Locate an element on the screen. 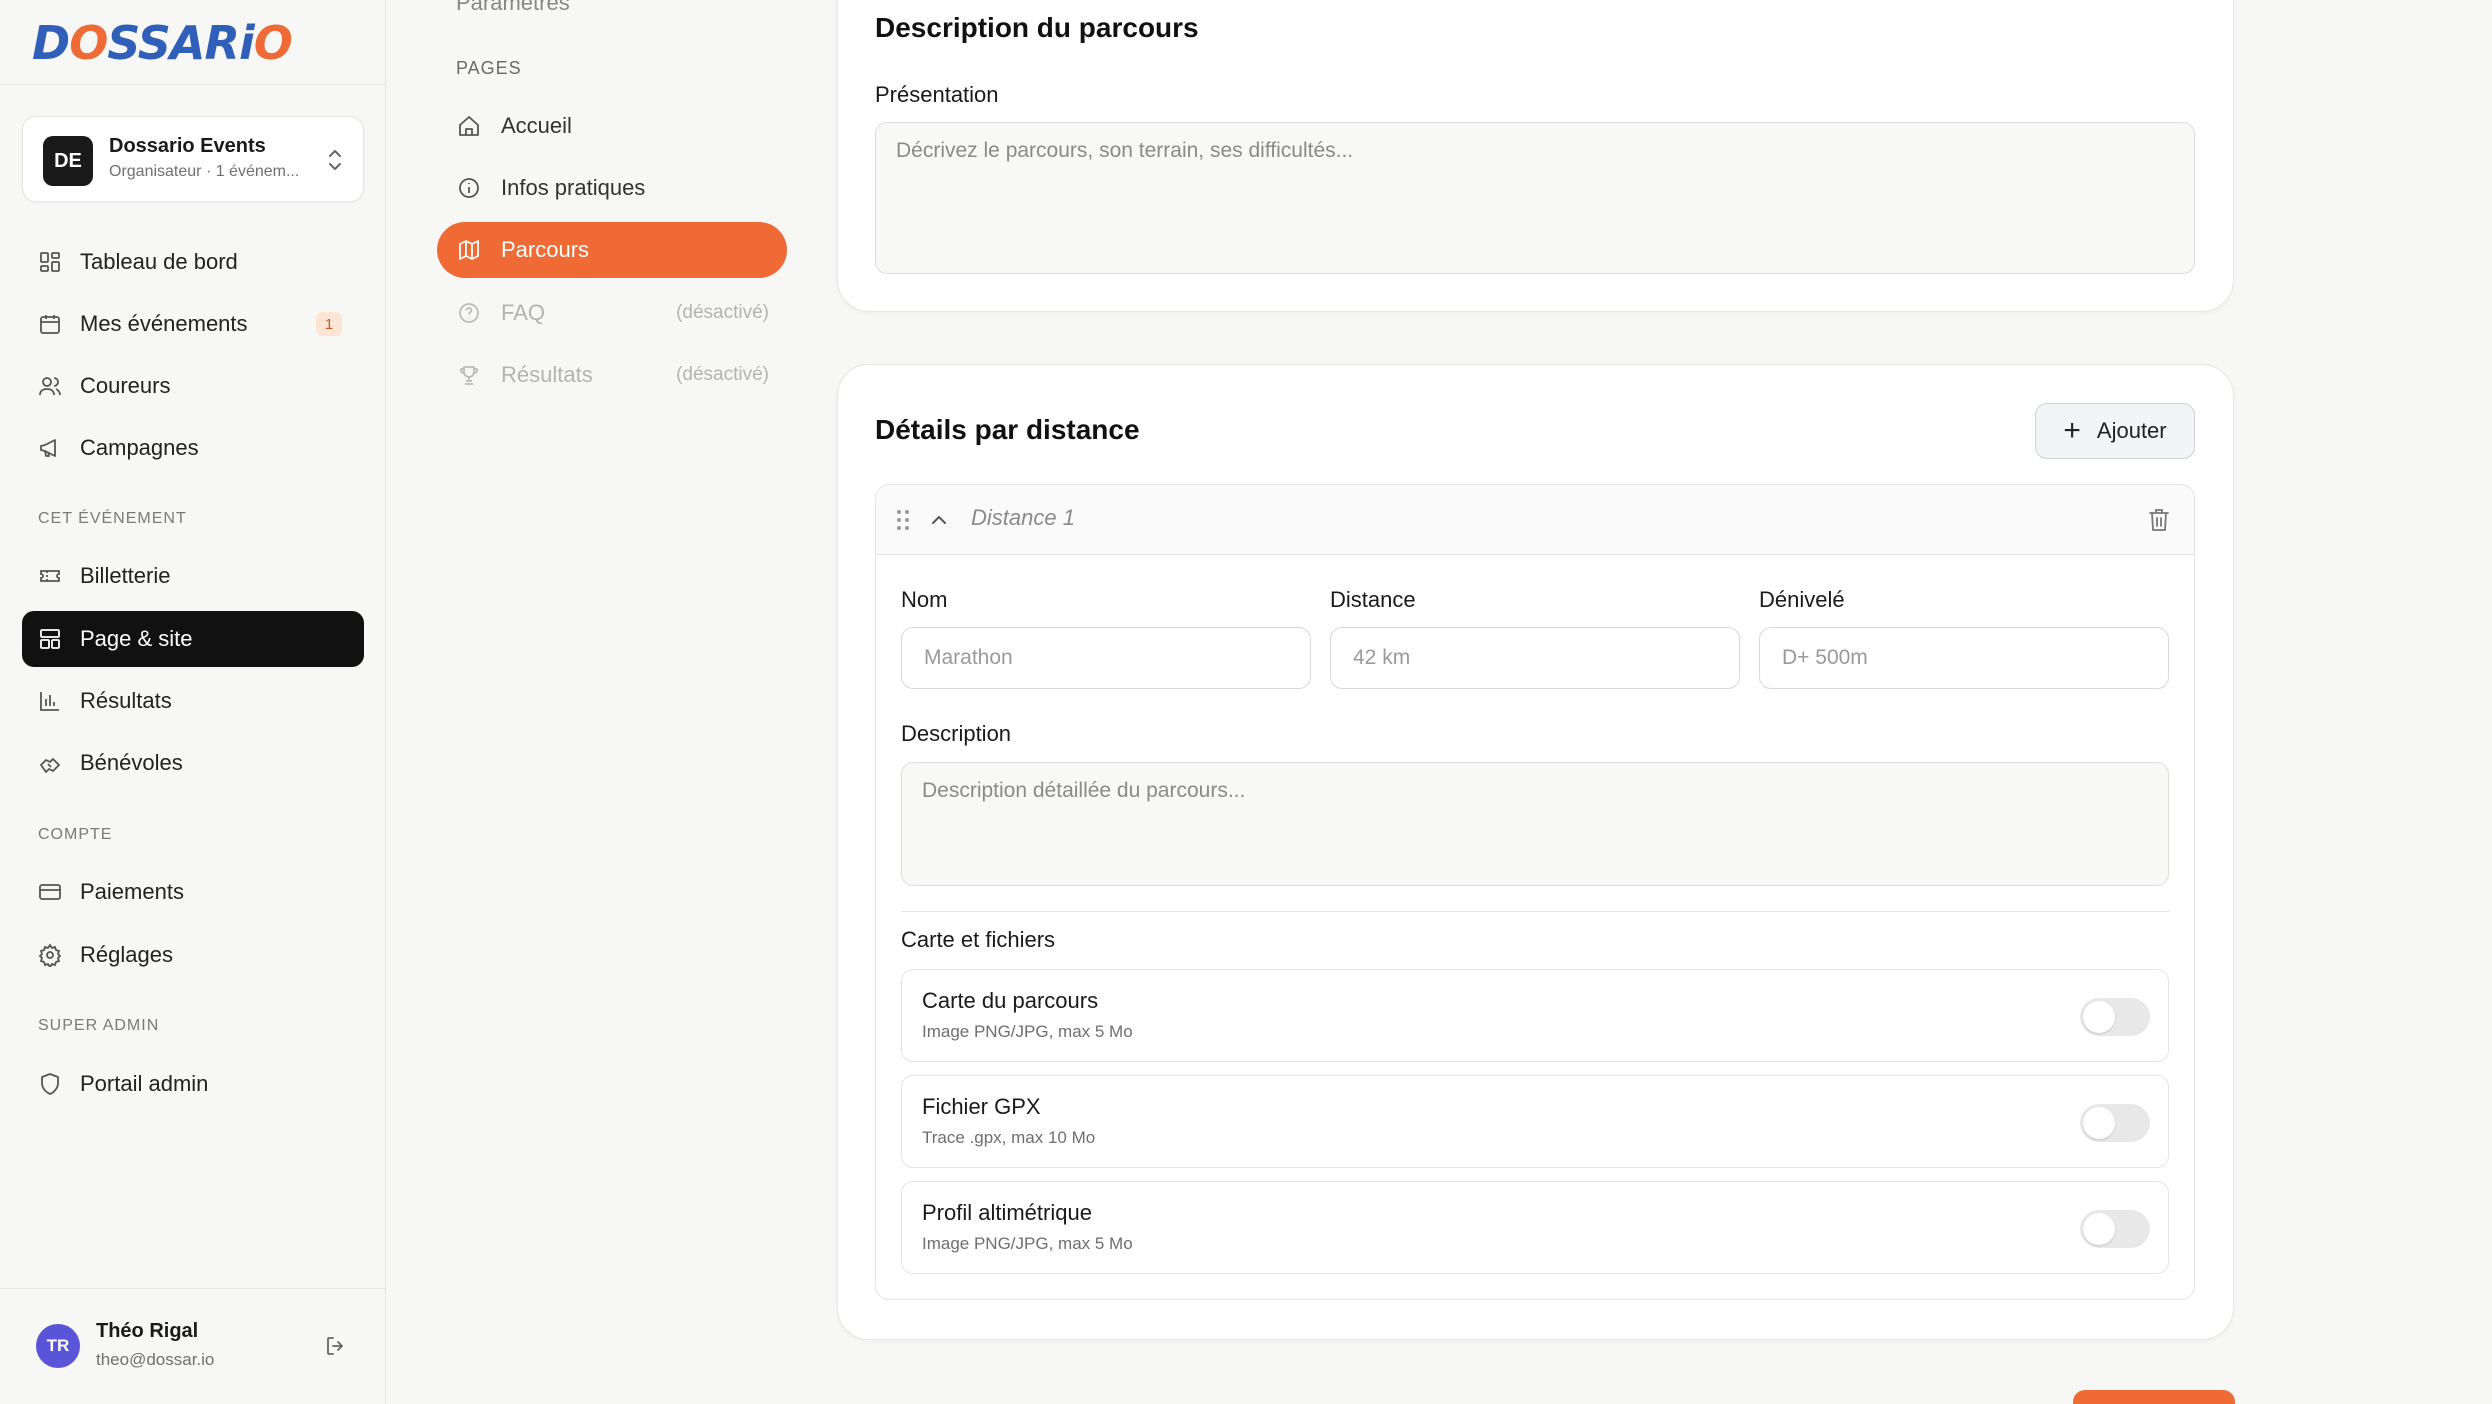 The width and height of the screenshot is (2492, 1404). card-title: Description du parcours is located at coordinates (1037, 27).